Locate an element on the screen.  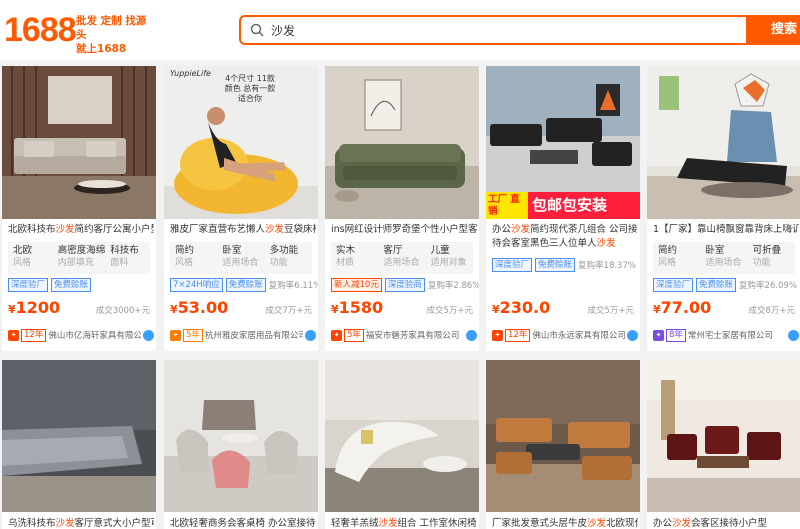
product-title: 厂家批发意式头层牛皮沙发北欧现代 is located at coordinates (565, 523).